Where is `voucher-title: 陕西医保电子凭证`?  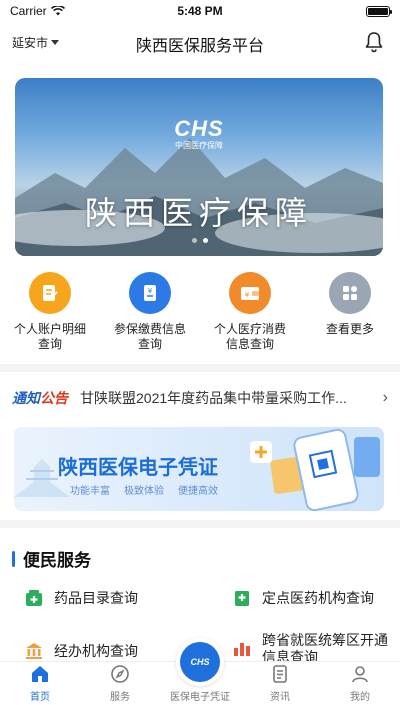
voucher-title: 陕西医保电子凭证 is located at coordinates (138, 468).